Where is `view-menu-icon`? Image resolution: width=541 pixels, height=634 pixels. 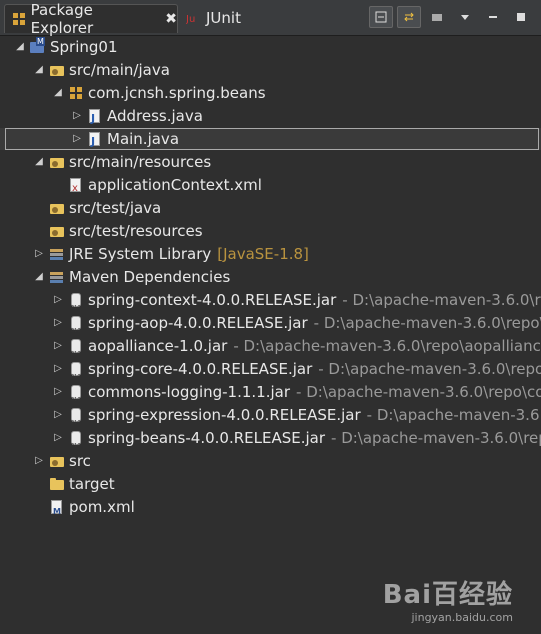 view-menu-icon is located at coordinates (465, 17).